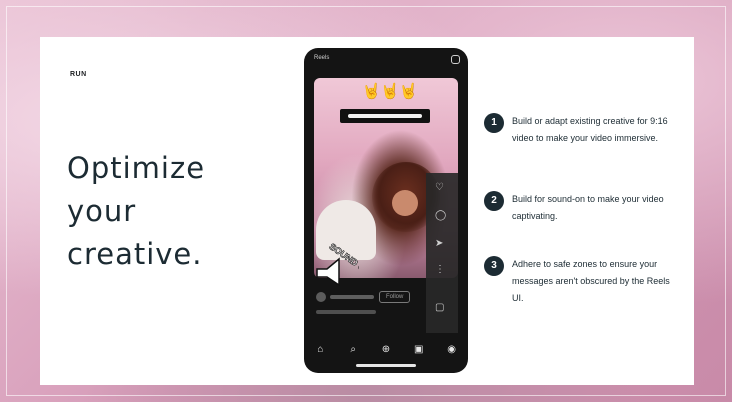 This screenshot has width=732, height=402. I want to click on profile-icon: ◉, so click(452, 349).